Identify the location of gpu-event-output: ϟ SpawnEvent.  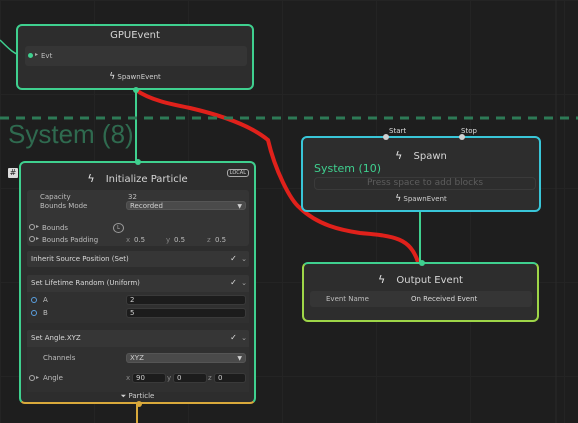
(135, 77).